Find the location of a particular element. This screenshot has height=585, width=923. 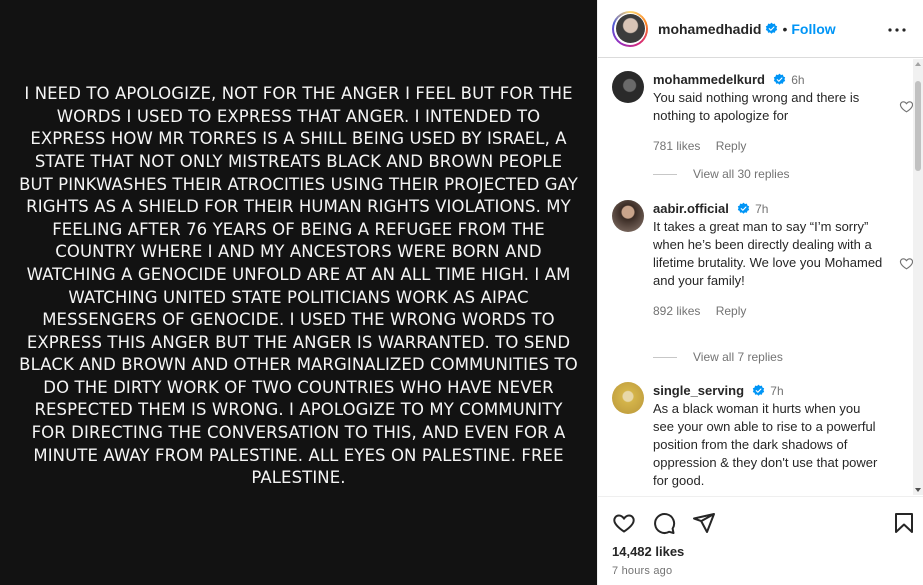

post-timestamp: 7 hours ago is located at coordinates (642, 571).